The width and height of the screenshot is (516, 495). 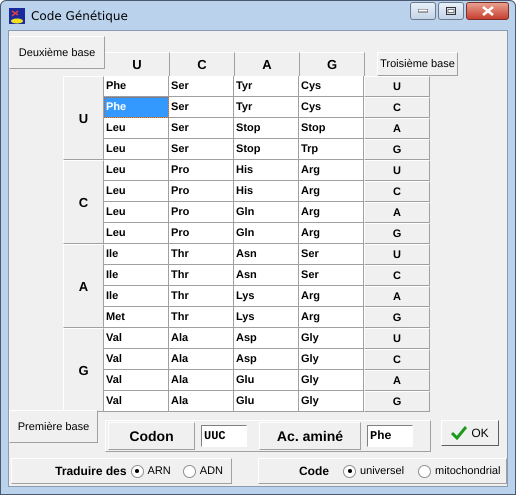 What do you see at coordinates (136, 317) in the screenshot?
I see `table-cell: Met` at bounding box center [136, 317].